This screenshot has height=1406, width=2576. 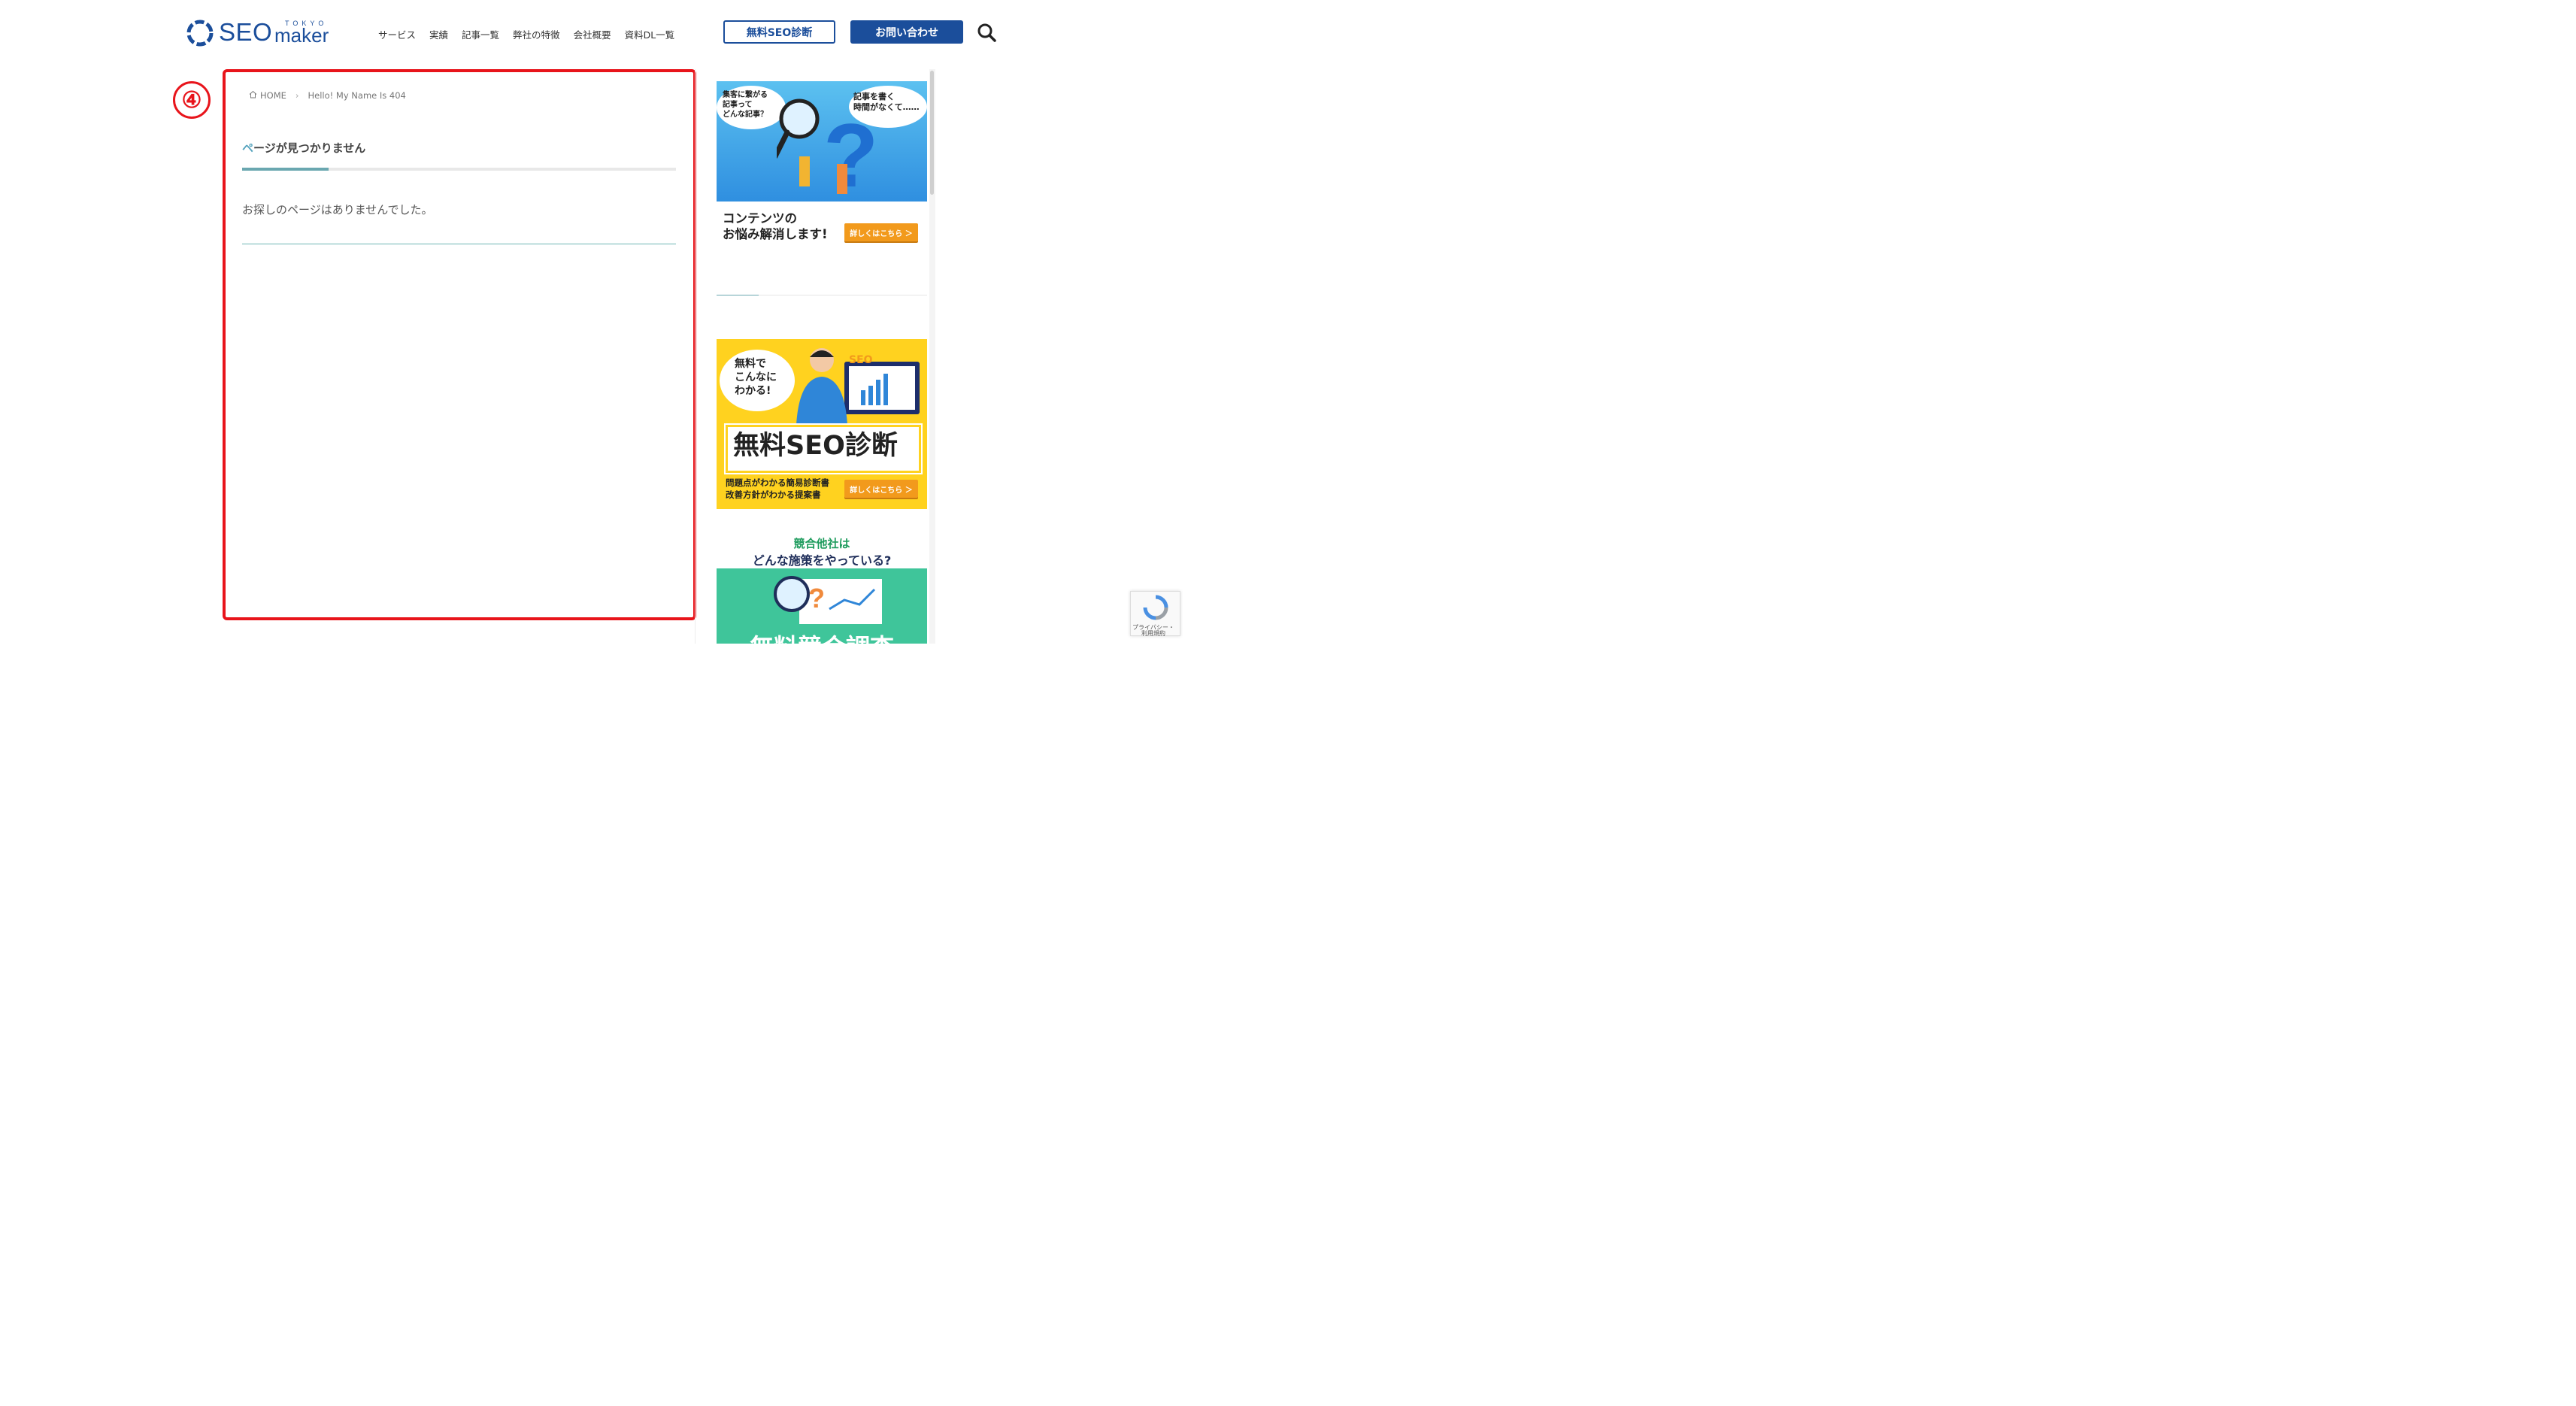 I want to click on logo-ring-icon, so click(x=200, y=33).